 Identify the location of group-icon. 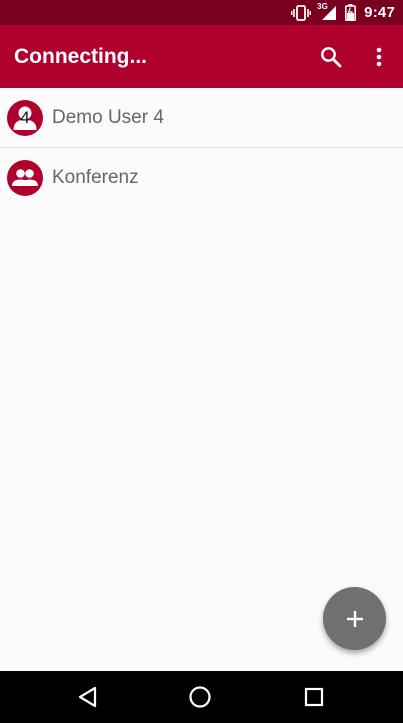
(25, 177).